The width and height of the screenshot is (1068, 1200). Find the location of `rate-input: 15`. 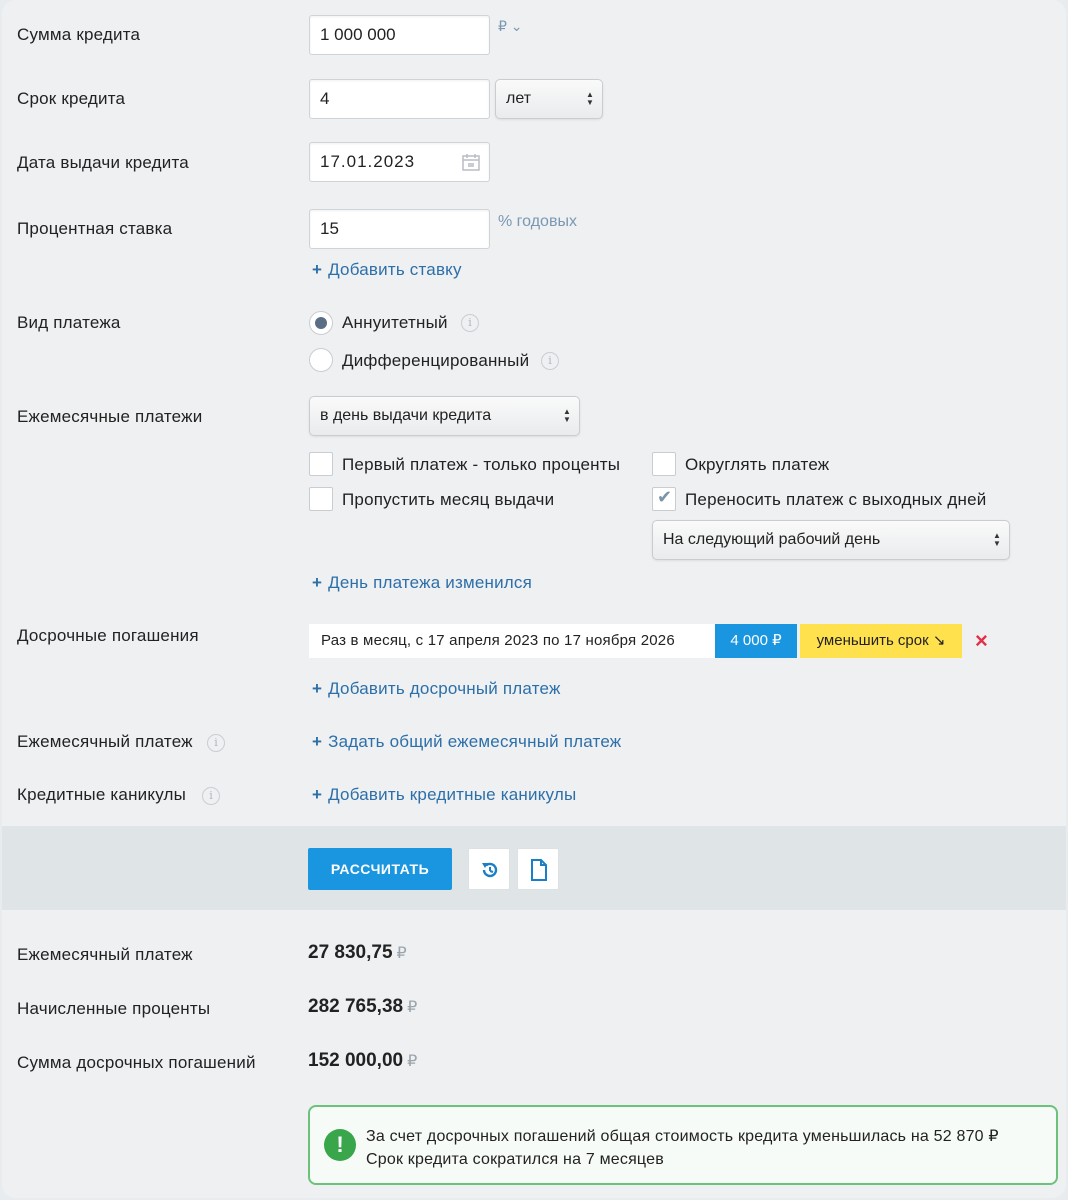

rate-input: 15 is located at coordinates (399, 229).